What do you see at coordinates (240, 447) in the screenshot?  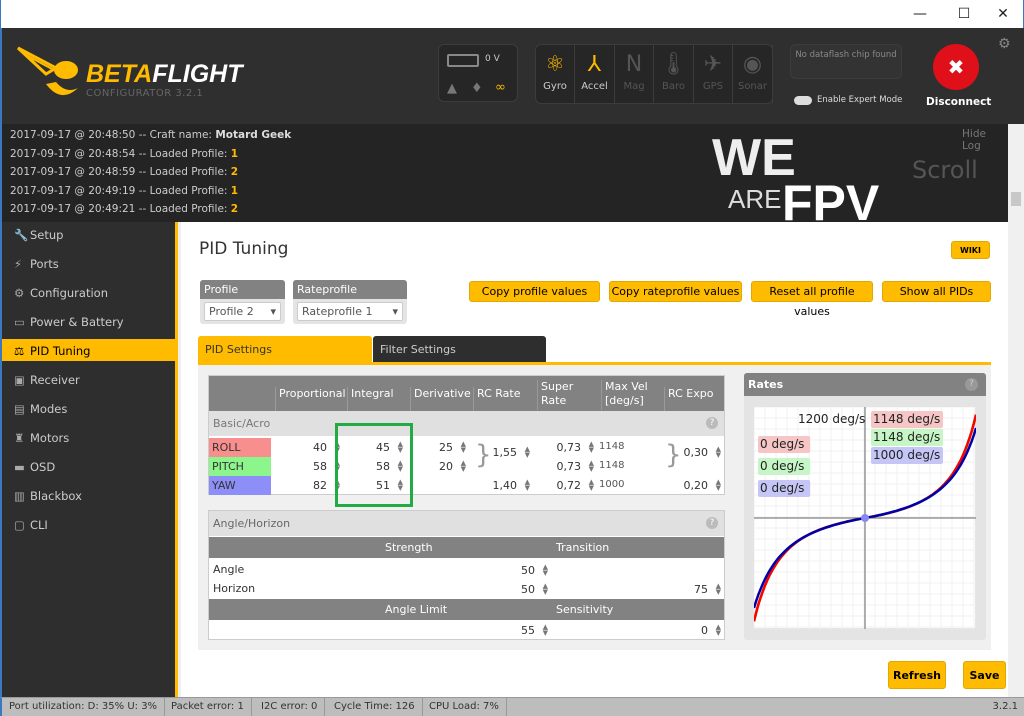 I see `axis-label-roll: ROLL` at bounding box center [240, 447].